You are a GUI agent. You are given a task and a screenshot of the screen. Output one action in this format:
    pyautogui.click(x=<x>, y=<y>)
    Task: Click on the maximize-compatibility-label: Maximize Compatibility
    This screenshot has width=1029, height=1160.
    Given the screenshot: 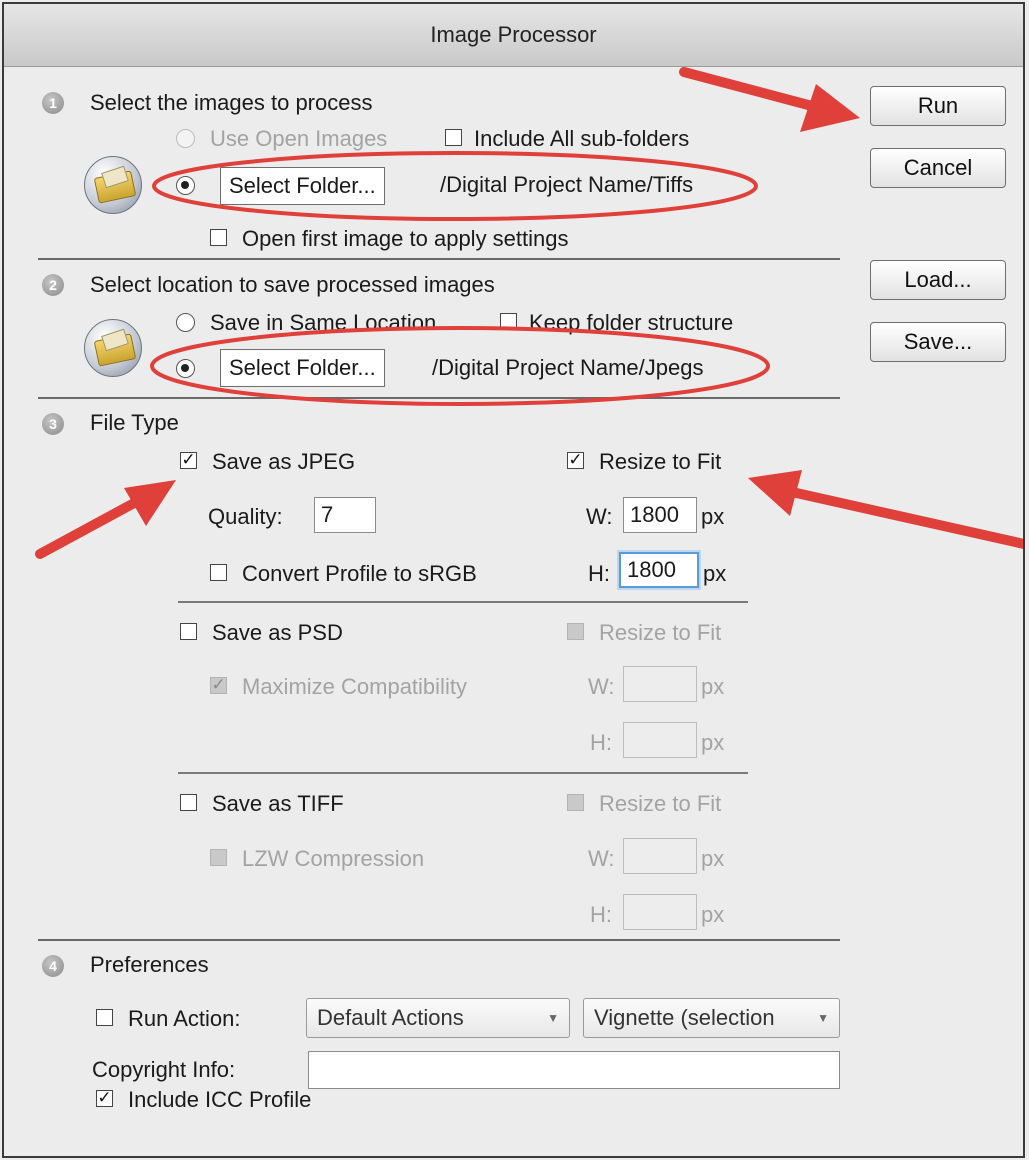 What is the action you would take?
    pyautogui.click(x=354, y=686)
    